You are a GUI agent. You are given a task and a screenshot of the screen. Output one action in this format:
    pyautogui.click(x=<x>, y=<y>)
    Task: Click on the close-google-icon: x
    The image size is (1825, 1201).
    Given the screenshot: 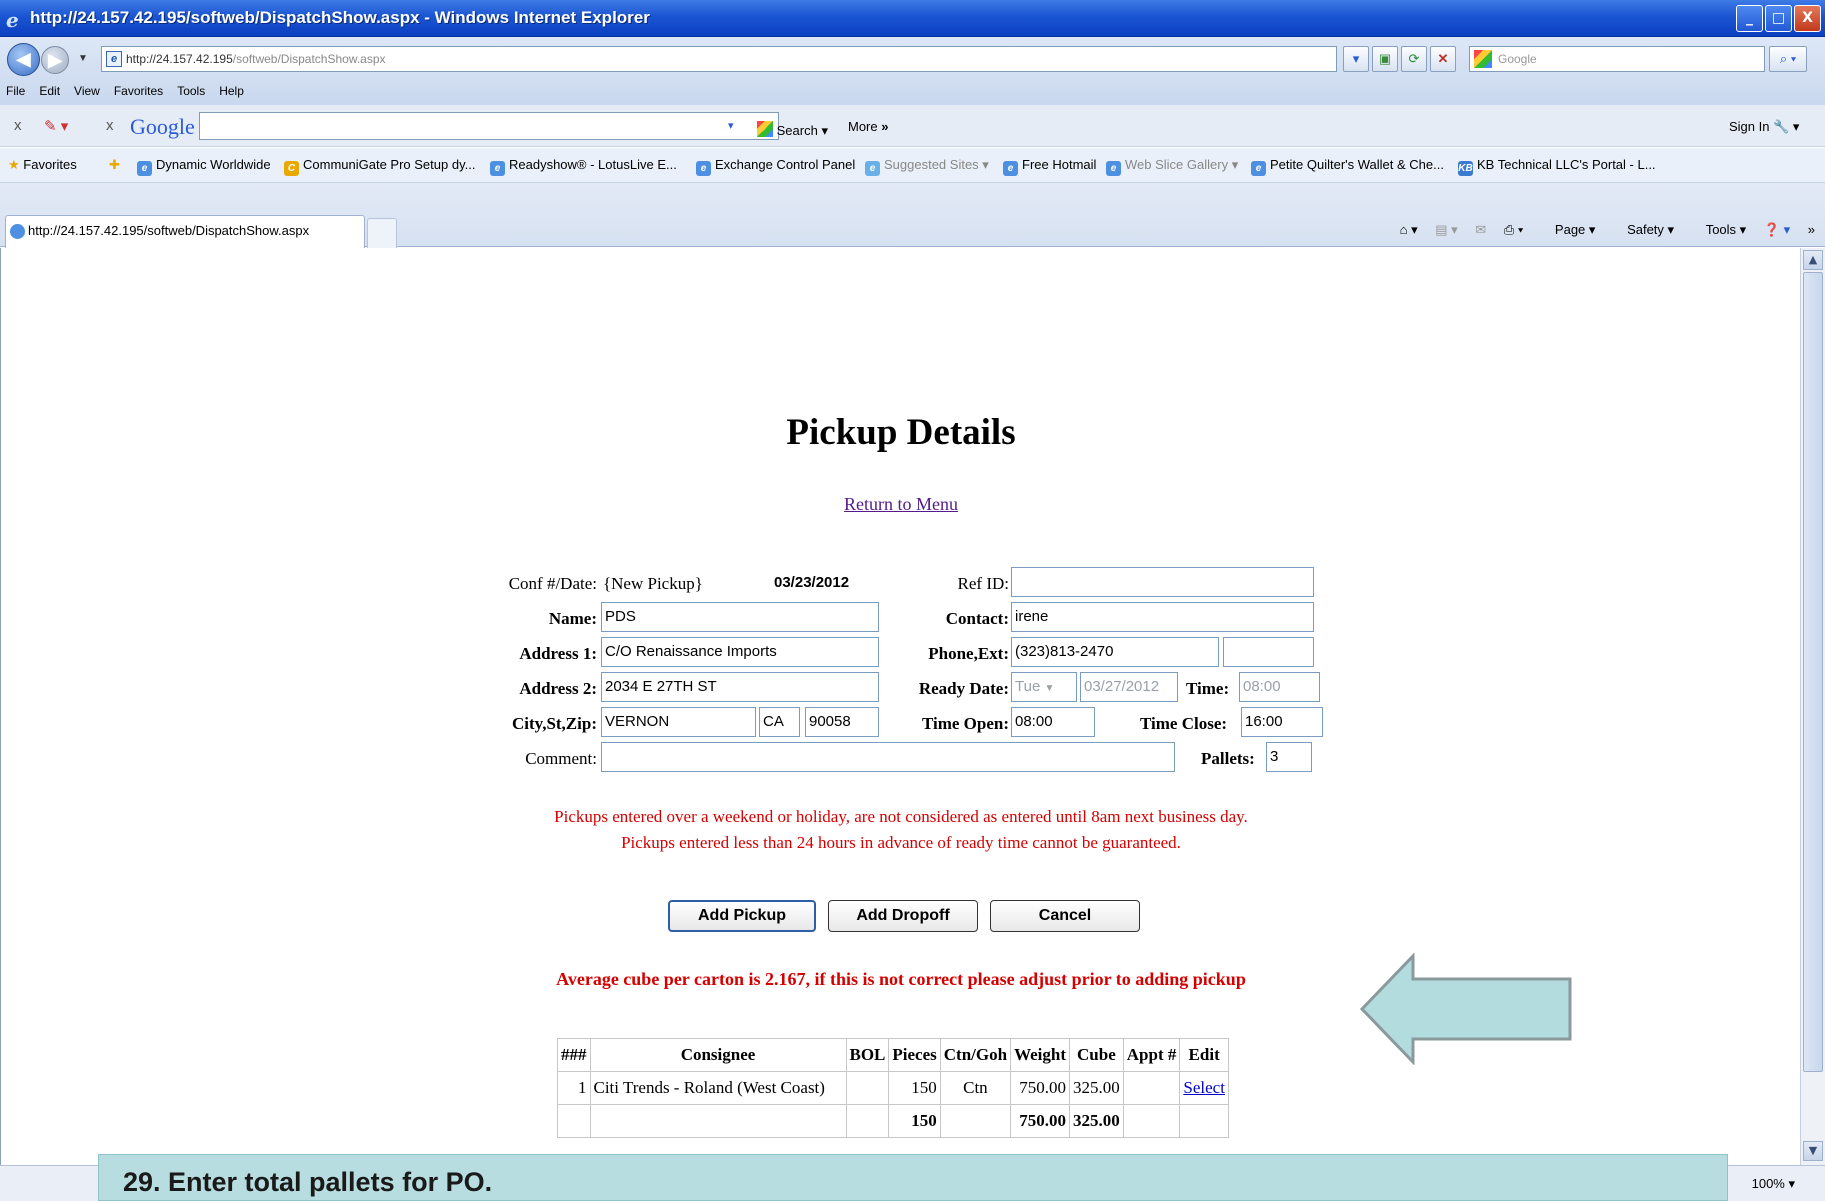 What is the action you would take?
    pyautogui.click(x=110, y=125)
    